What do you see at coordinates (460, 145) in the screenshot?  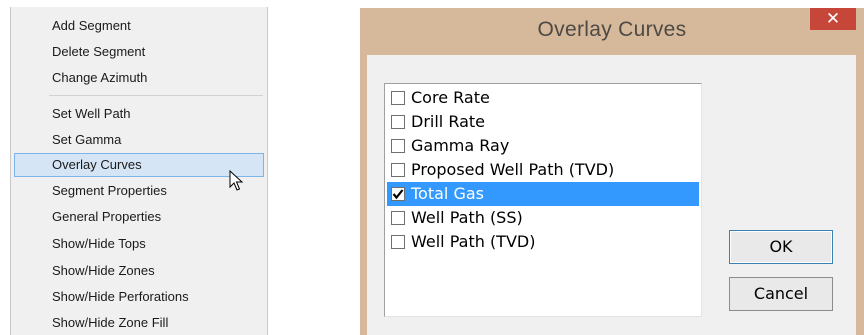 I see `list-item-label: Gamma Ray` at bounding box center [460, 145].